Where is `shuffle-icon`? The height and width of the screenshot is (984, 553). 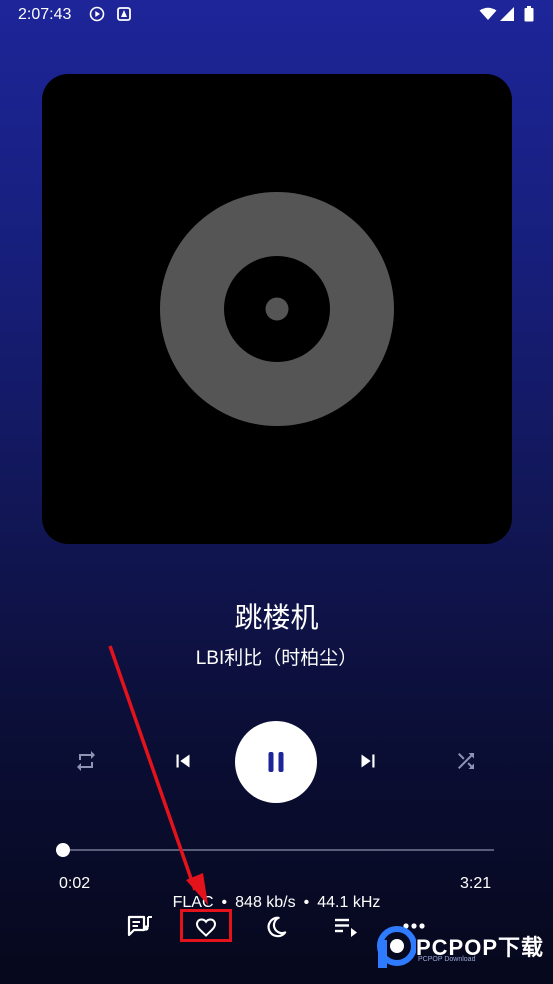 shuffle-icon is located at coordinates (466, 761).